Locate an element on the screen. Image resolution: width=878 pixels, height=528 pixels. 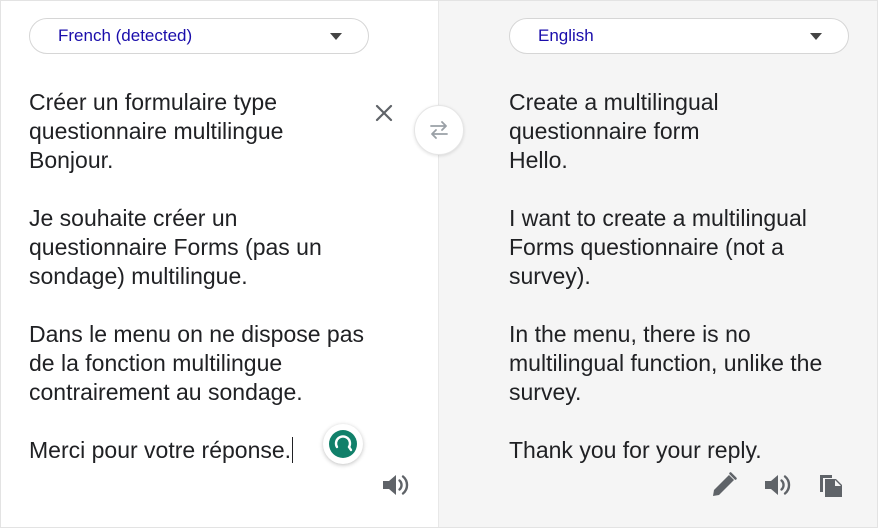
clear-source-button is located at coordinates (384, 113).